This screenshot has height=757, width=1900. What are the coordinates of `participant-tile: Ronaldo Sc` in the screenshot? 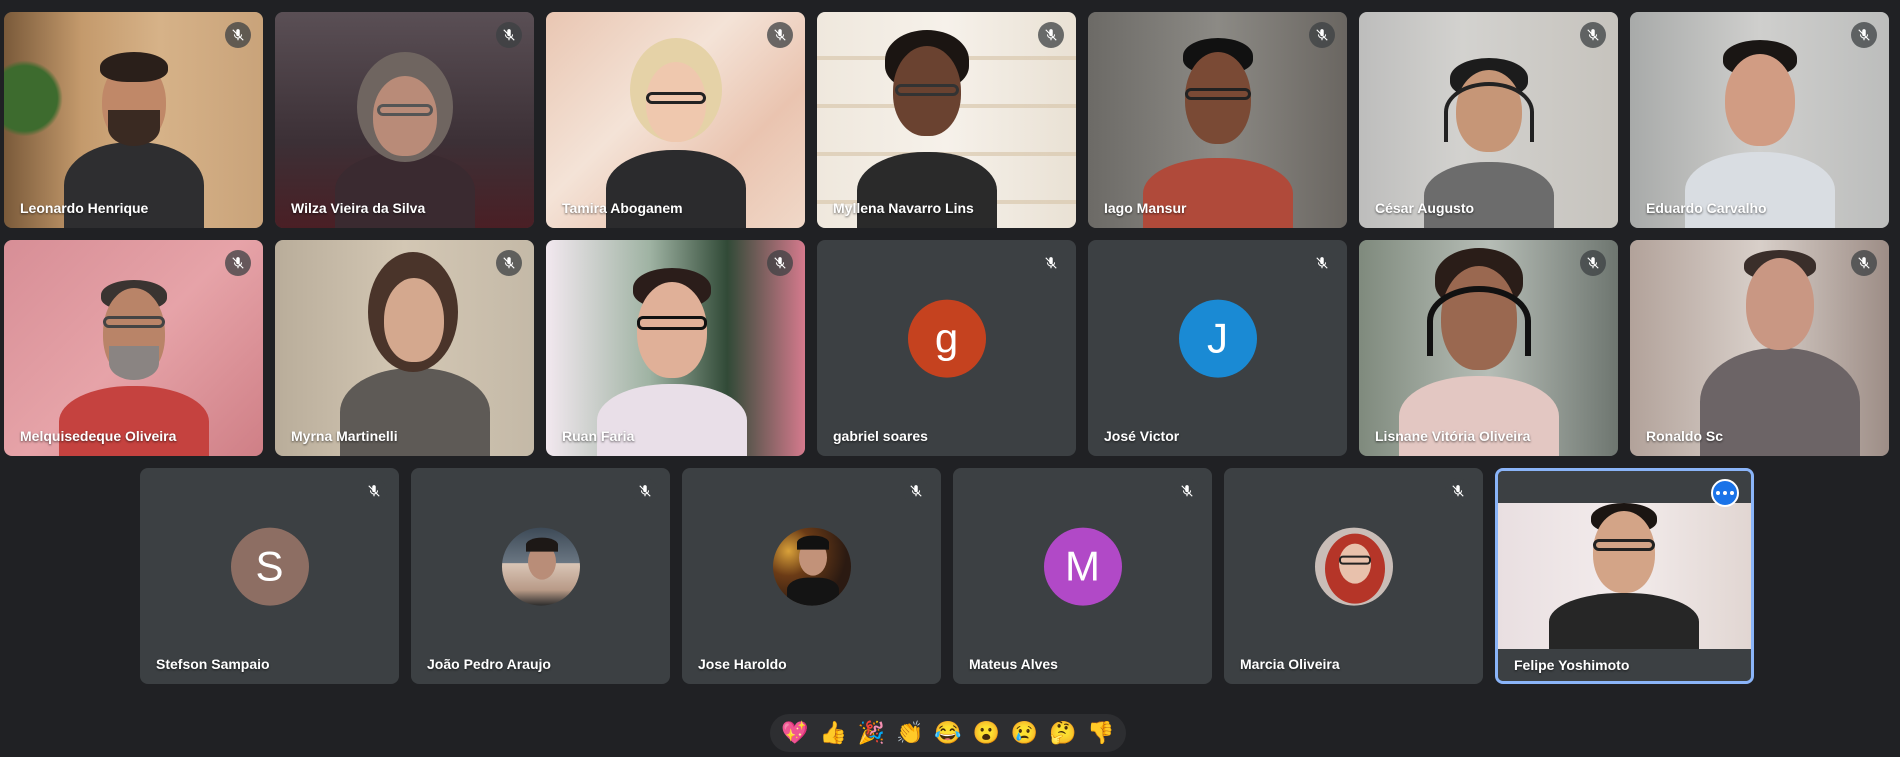 It's located at (1759, 348).